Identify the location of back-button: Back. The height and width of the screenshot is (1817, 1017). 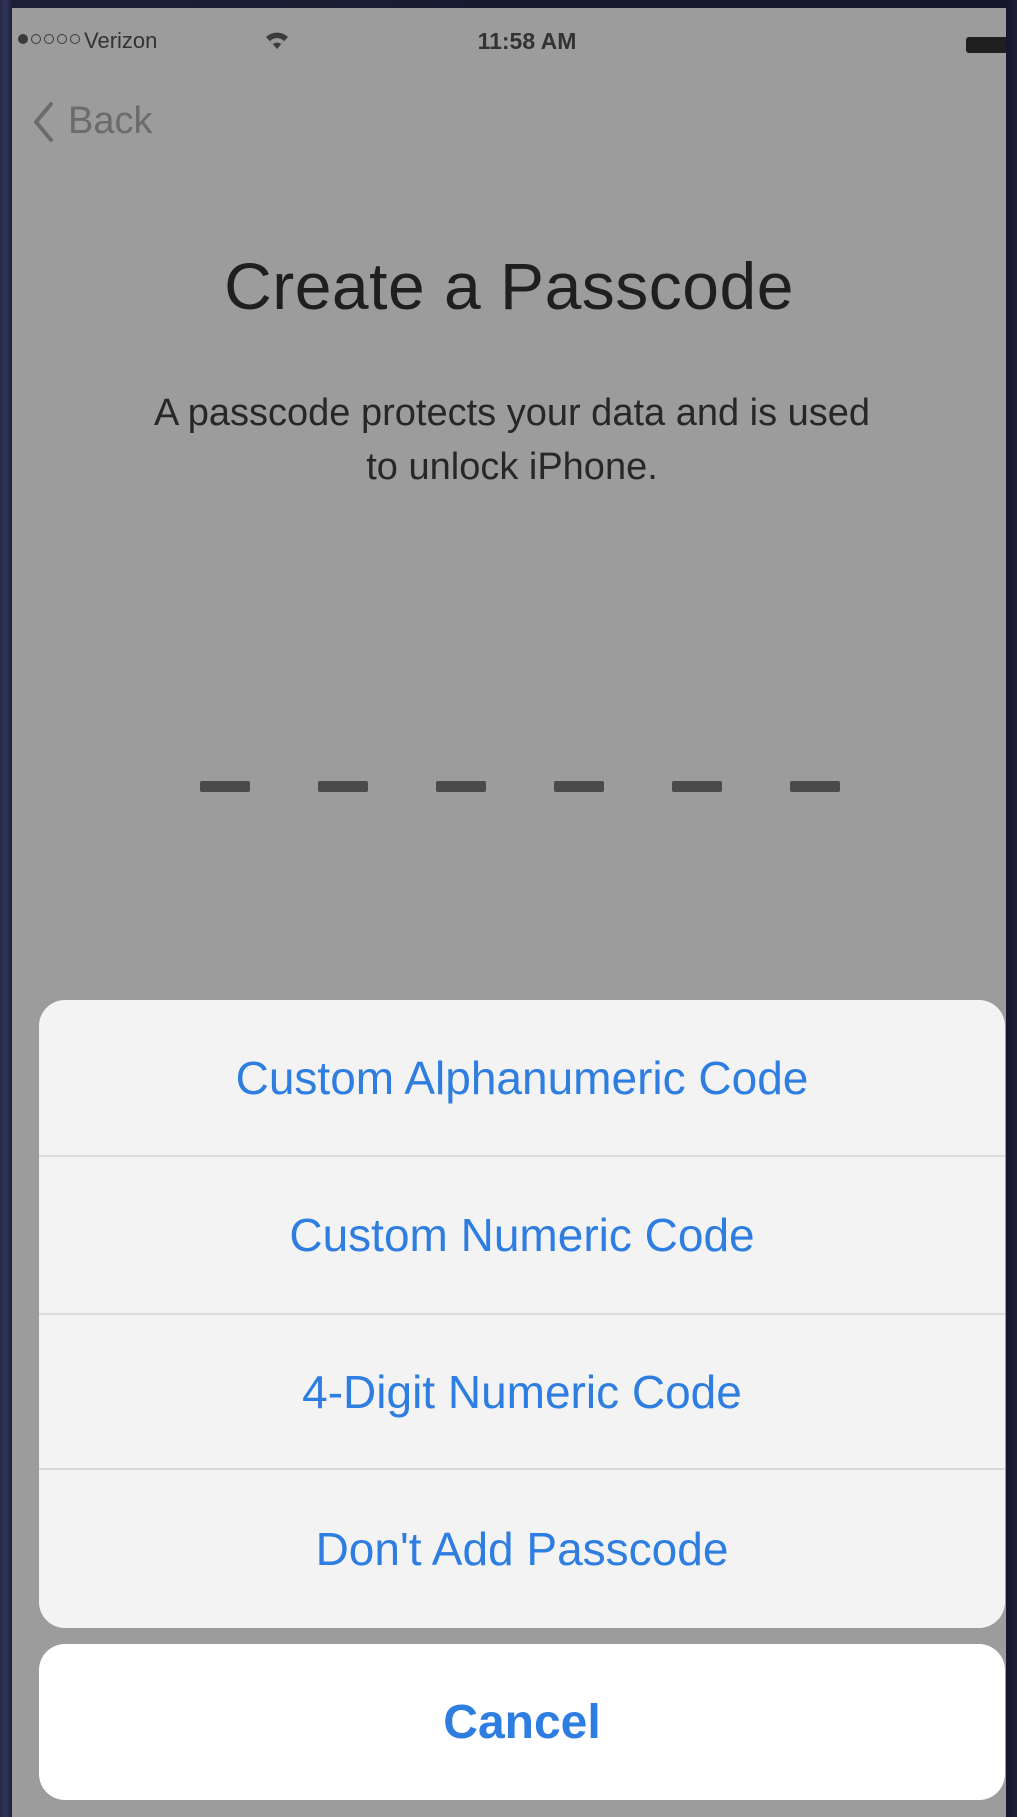
(92, 121).